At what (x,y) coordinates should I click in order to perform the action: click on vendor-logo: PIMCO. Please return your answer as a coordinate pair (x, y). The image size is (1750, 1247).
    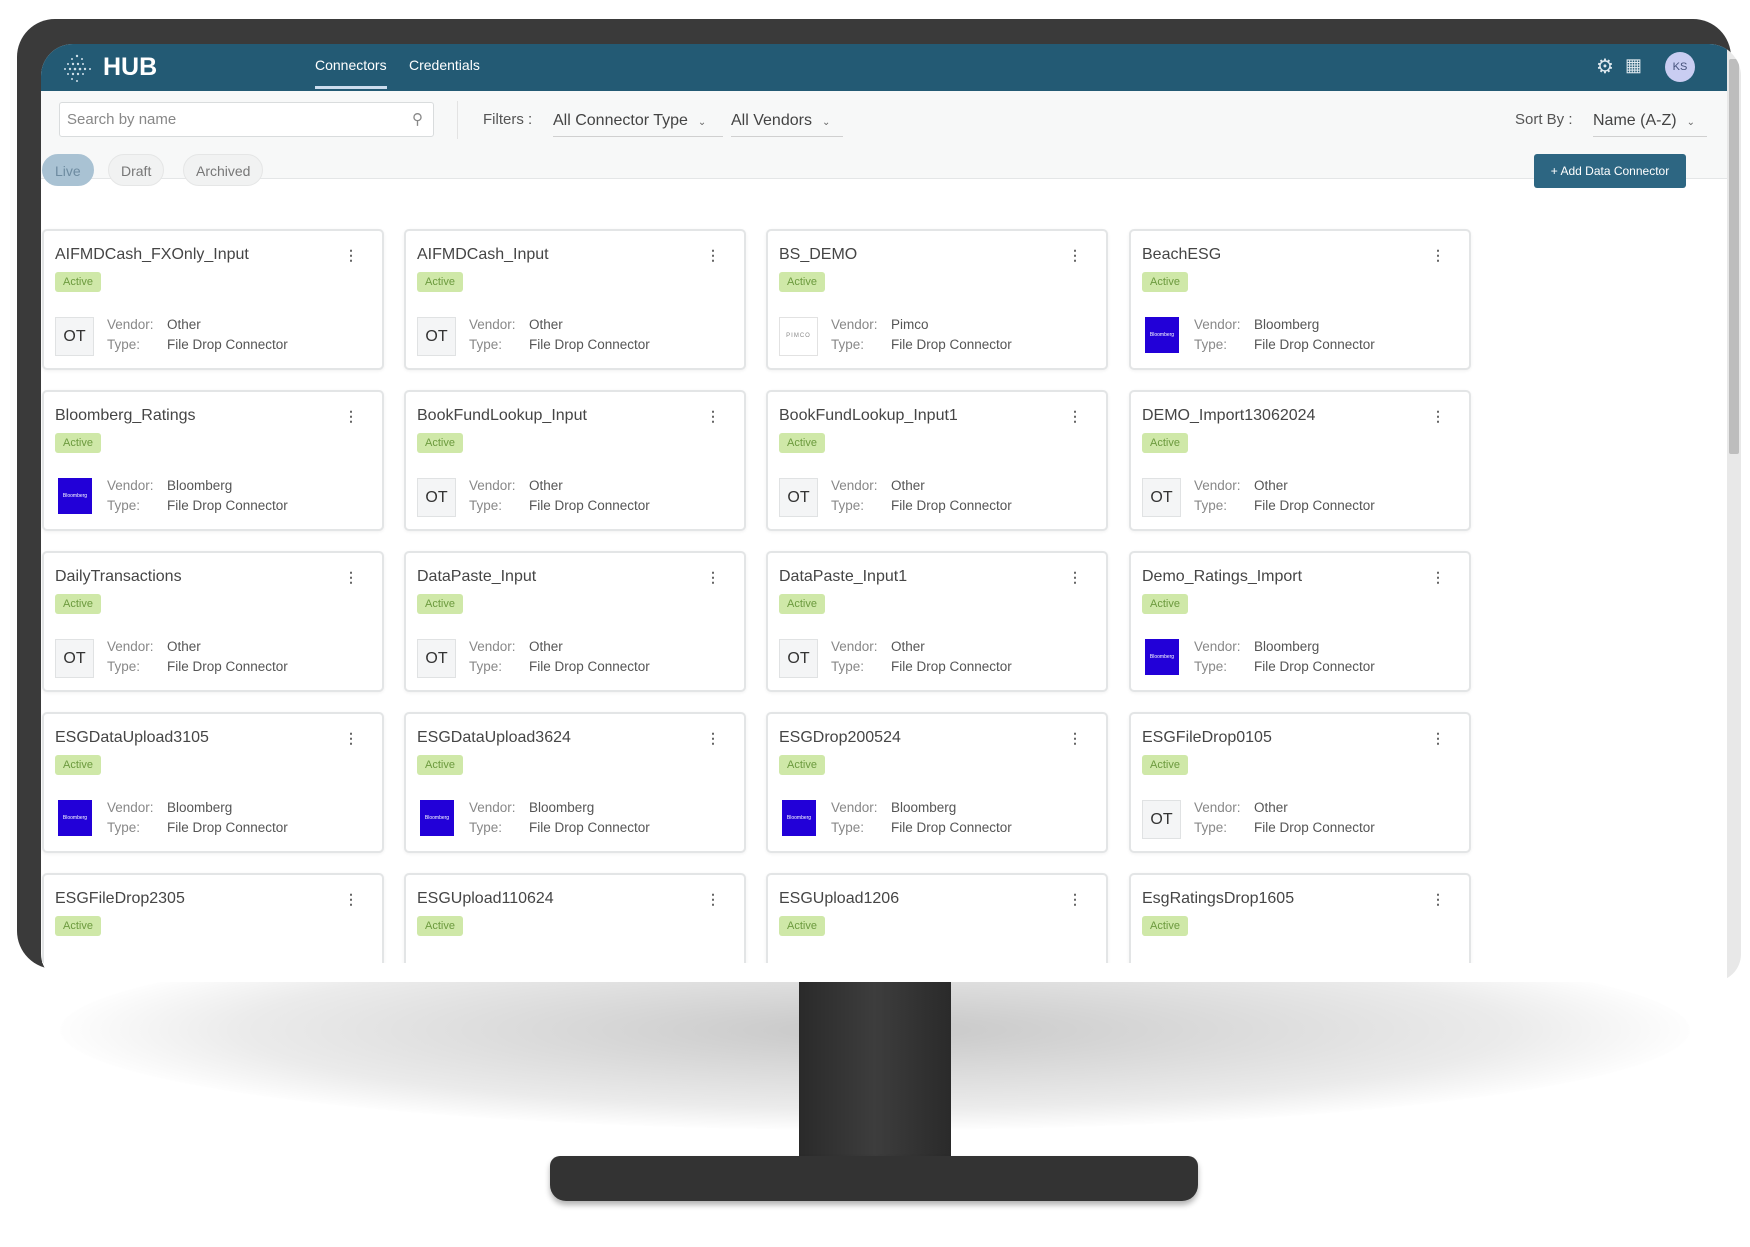
    Looking at the image, I should click on (798, 336).